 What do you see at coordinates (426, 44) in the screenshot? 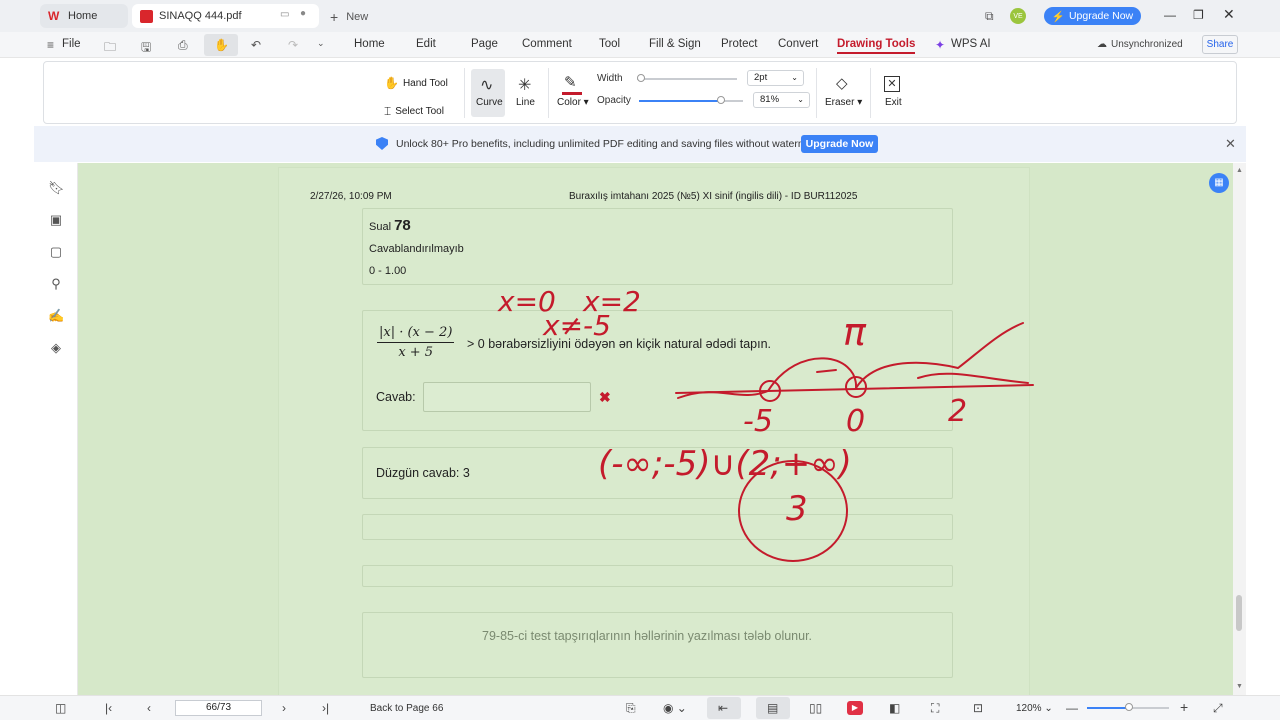
I see `menu-edit: Edit` at bounding box center [426, 44].